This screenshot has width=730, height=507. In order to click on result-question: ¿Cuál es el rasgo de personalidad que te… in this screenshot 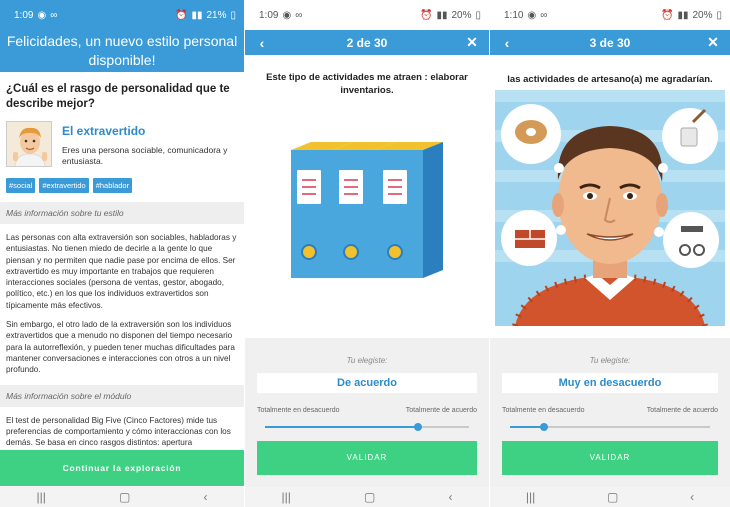, I will do `click(118, 96)`.